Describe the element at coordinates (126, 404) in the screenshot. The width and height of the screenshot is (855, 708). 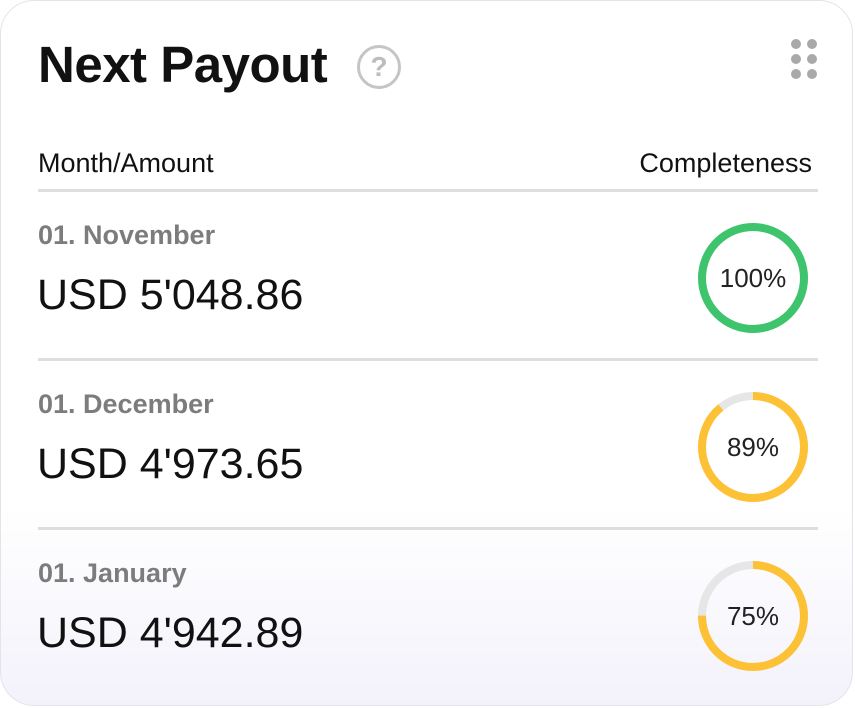
I see `payout-month: 01. December` at that location.